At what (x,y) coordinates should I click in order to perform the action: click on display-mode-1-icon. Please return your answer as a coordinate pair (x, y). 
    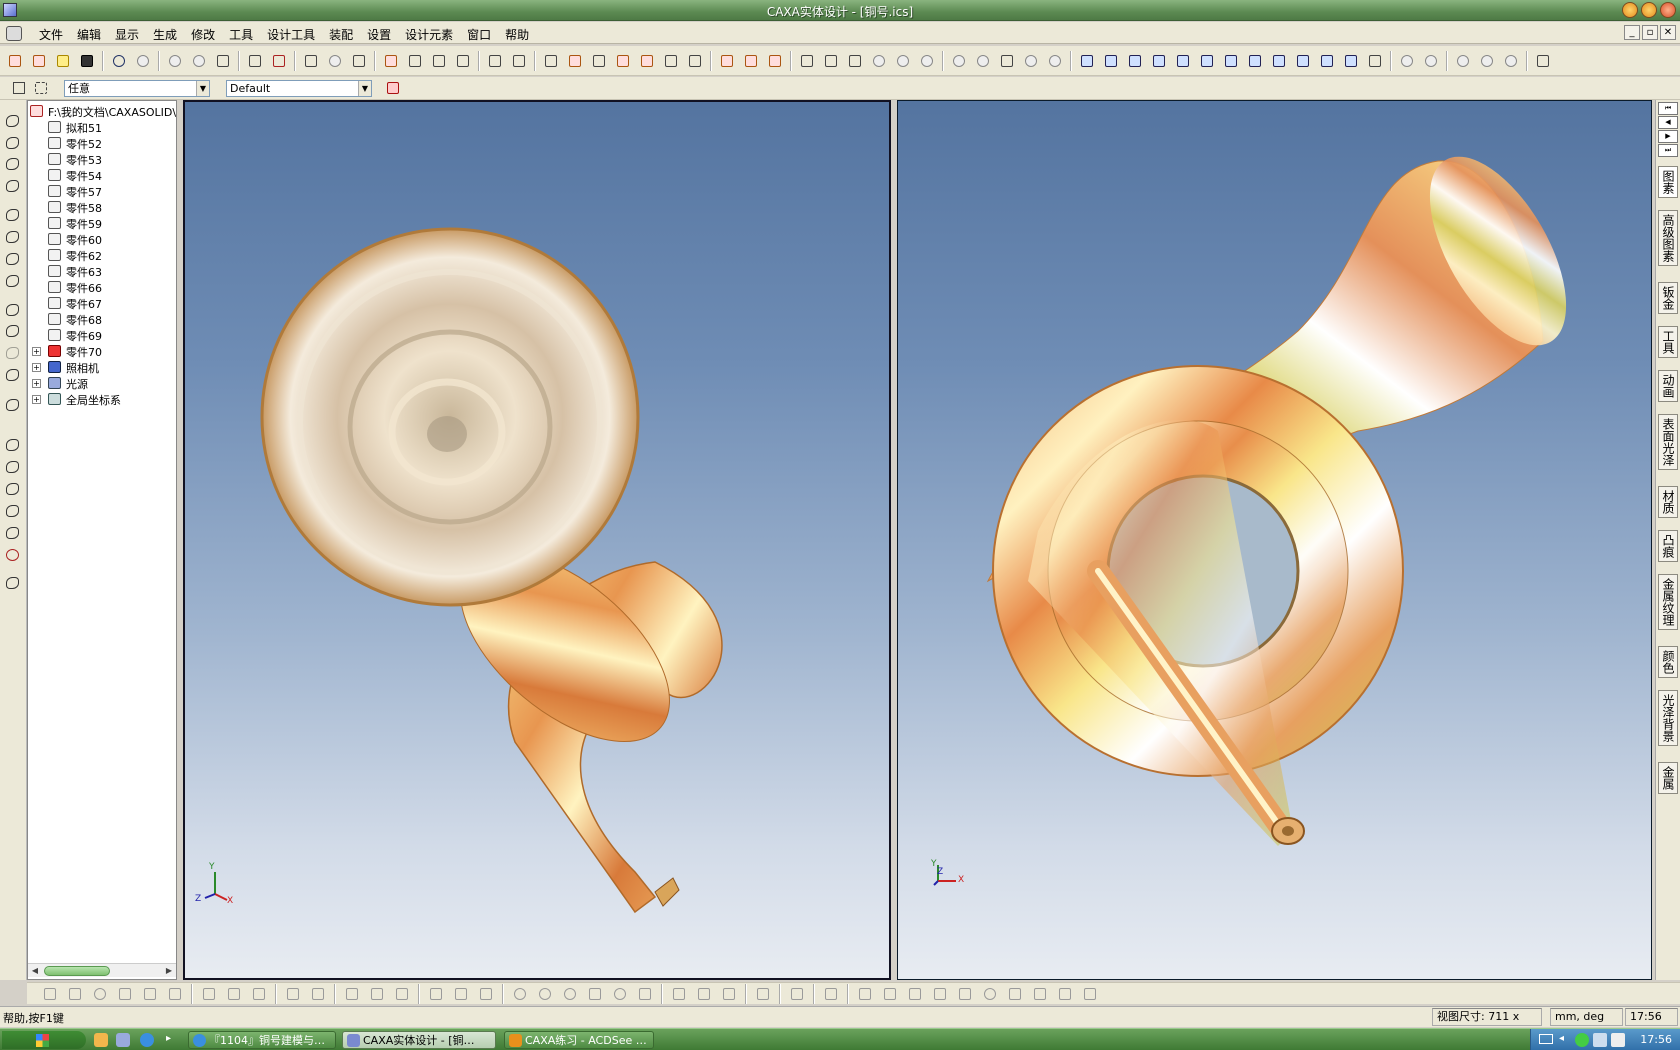
    Looking at the image, I should click on (1463, 61).